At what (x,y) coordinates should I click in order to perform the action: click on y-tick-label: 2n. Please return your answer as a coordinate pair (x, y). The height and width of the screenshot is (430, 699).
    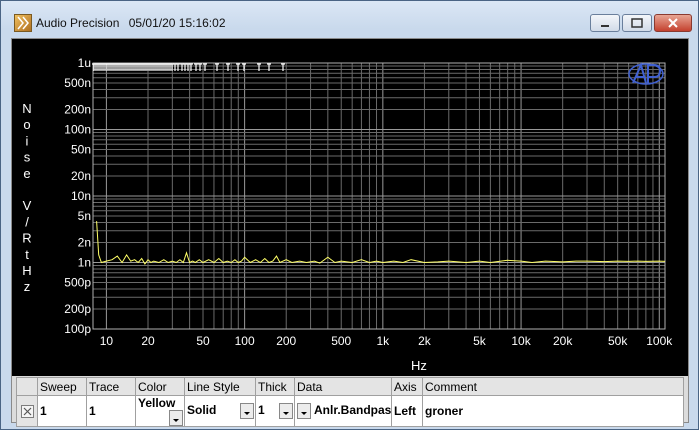
    Looking at the image, I should click on (84, 242).